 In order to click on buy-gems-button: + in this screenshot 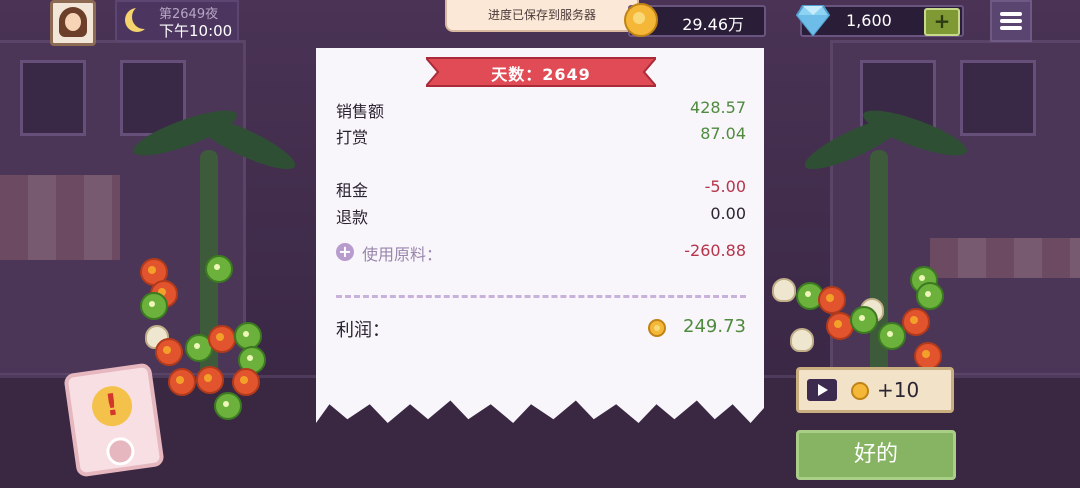, I will do `click(942, 22)`.